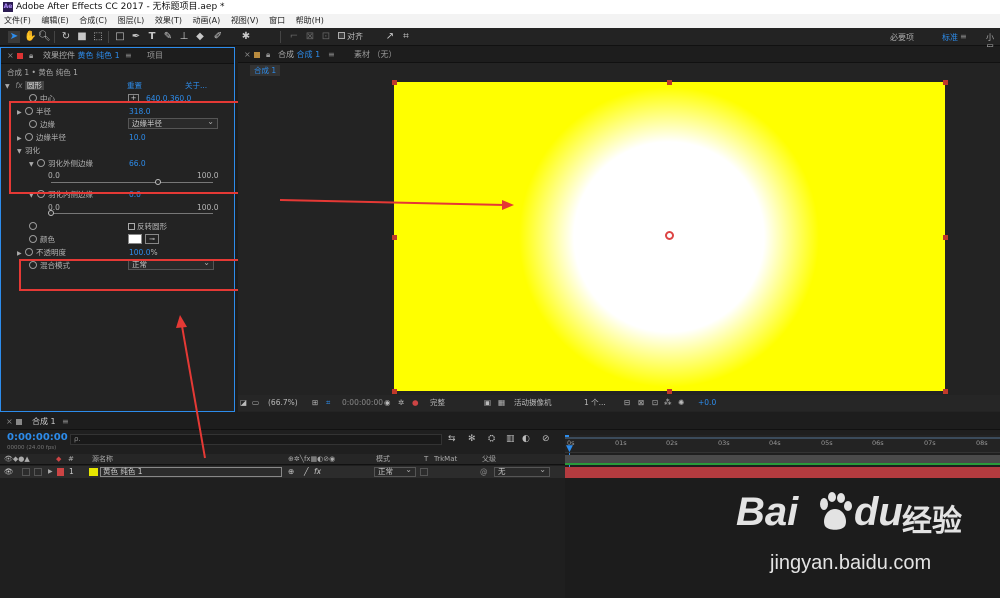 The height and width of the screenshot is (598, 1000). What do you see at coordinates (835, 512) in the screenshot?
I see `paw-logo-icon` at bounding box center [835, 512].